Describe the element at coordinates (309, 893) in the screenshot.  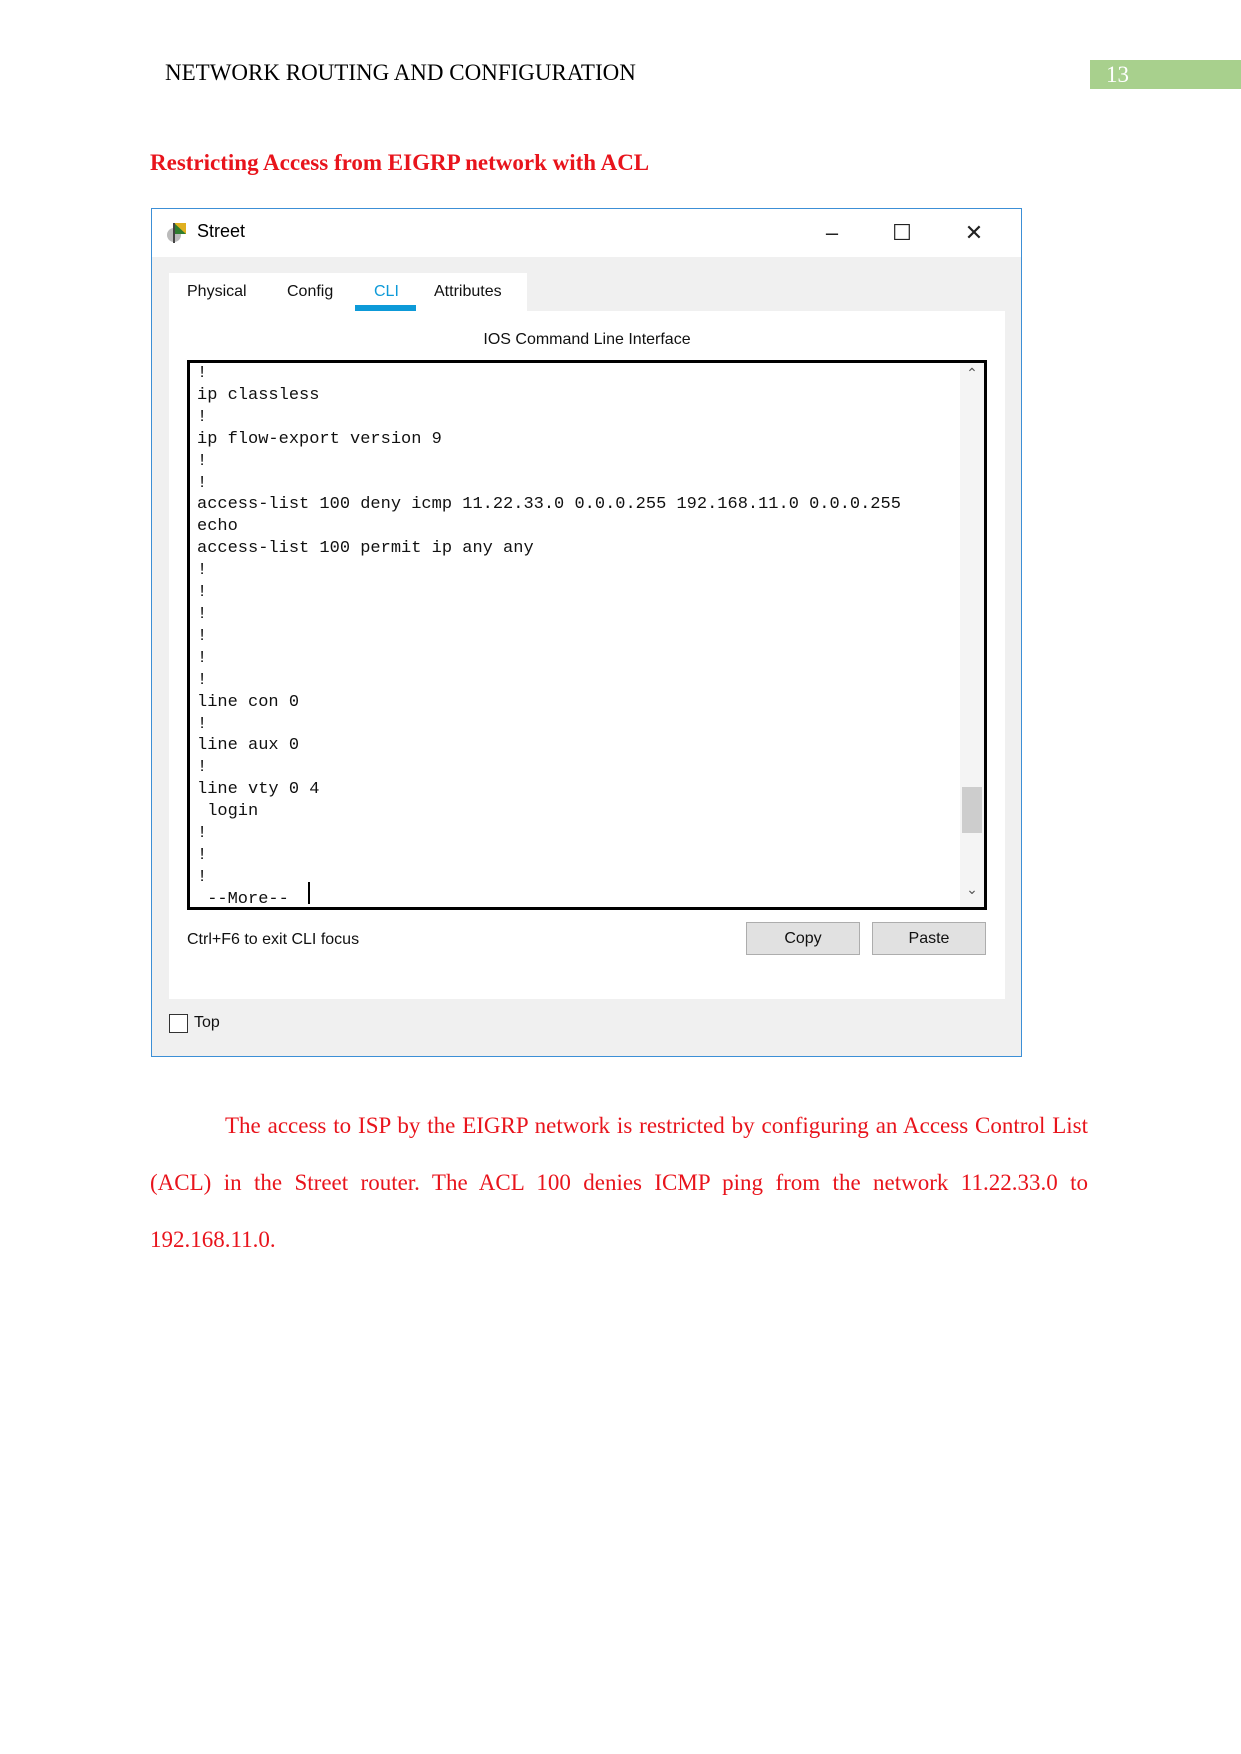
I see `text-cursor` at that location.